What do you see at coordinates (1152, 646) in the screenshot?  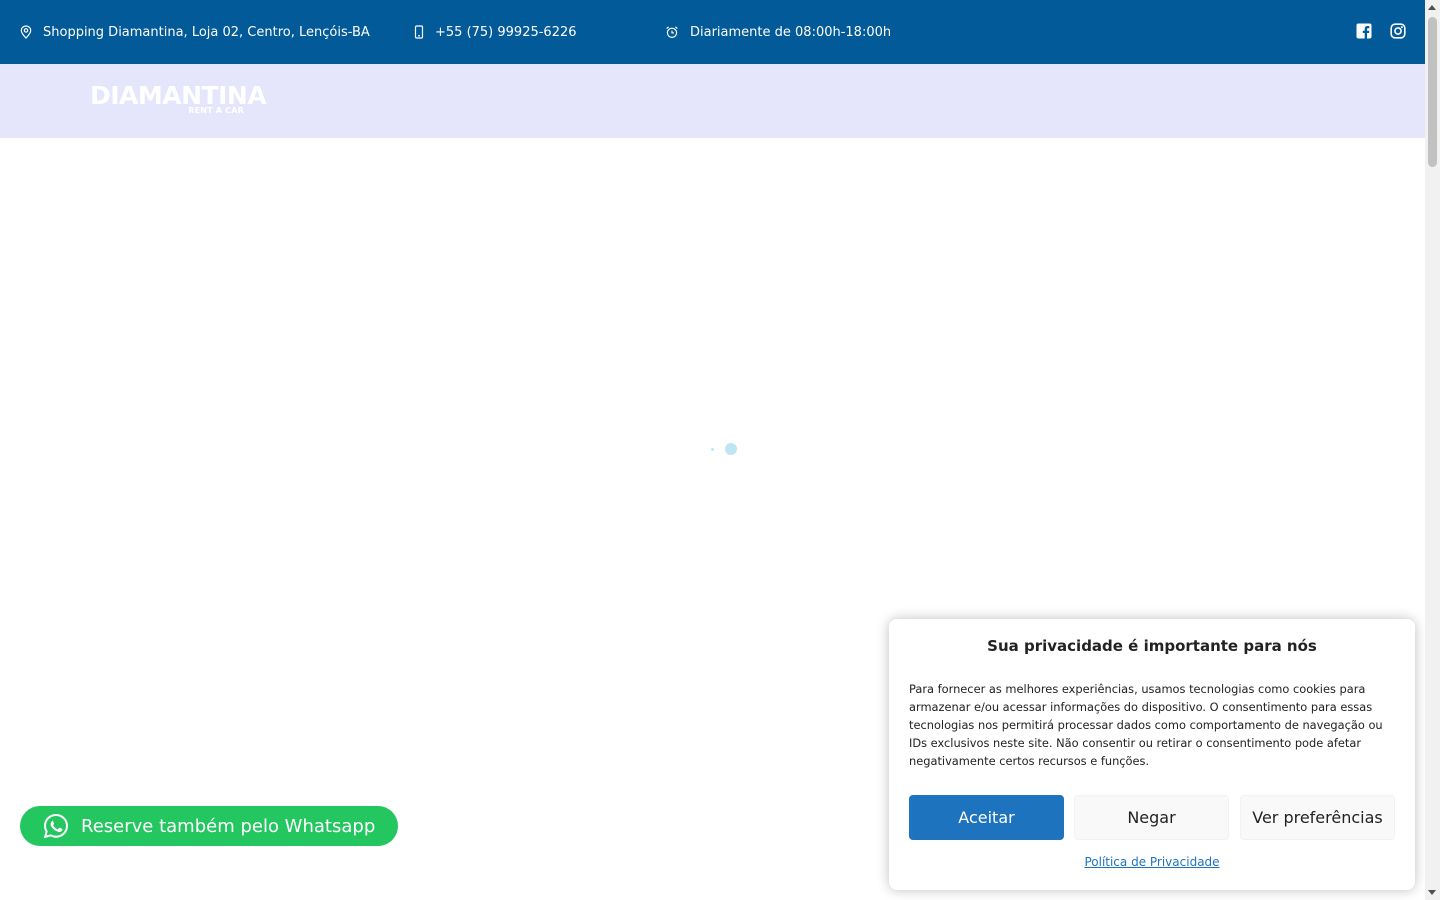 I see `cookie-title: Sua privacidade é importante para nós` at bounding box center [1152, 646].